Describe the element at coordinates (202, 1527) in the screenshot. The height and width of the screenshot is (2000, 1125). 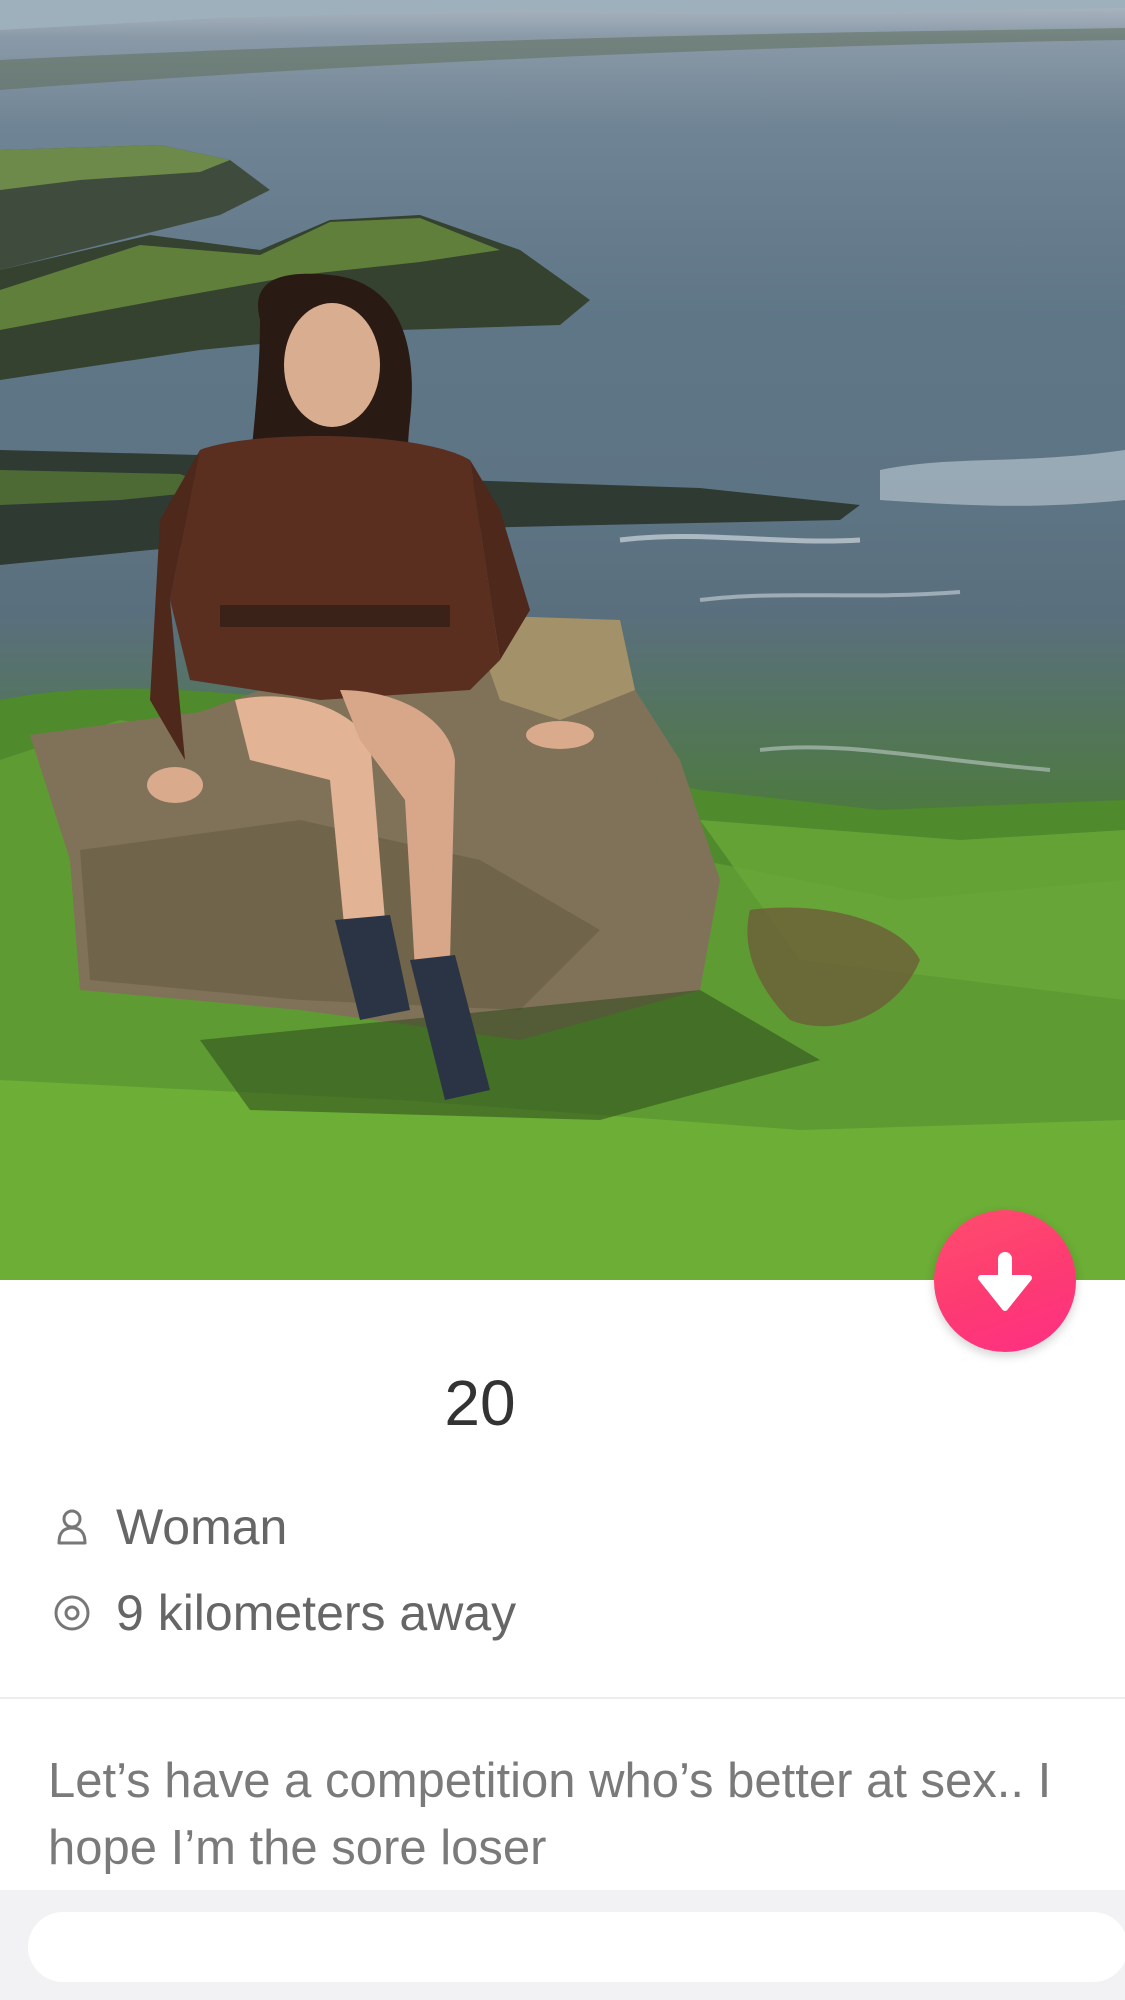
I see `gender-label: Woman` at that location.